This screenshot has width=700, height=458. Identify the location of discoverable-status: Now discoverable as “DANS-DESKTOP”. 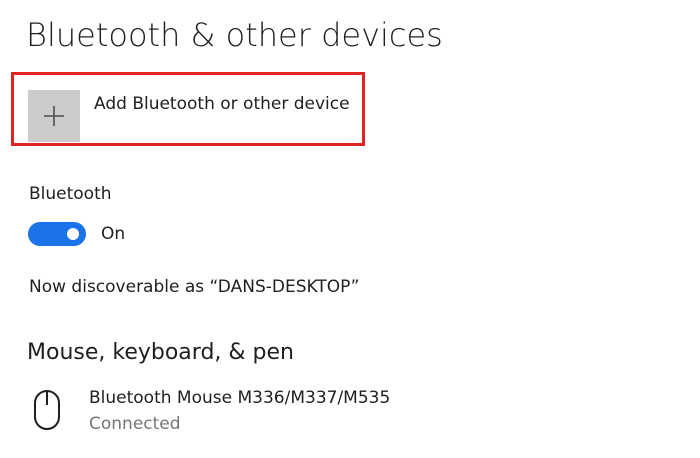
(194, 287).